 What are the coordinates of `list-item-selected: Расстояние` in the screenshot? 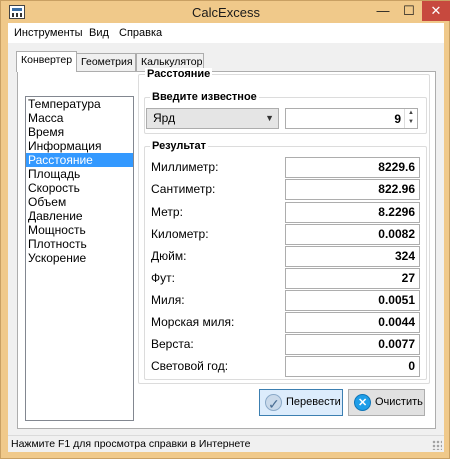 It's located at (79, 160).